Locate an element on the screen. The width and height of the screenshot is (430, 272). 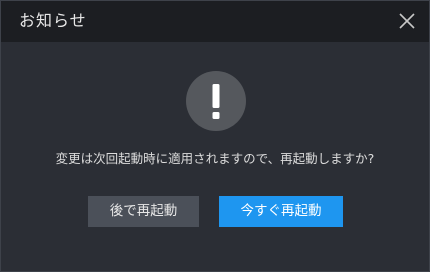
exclamation-icon is located at coordinates (216, 101).